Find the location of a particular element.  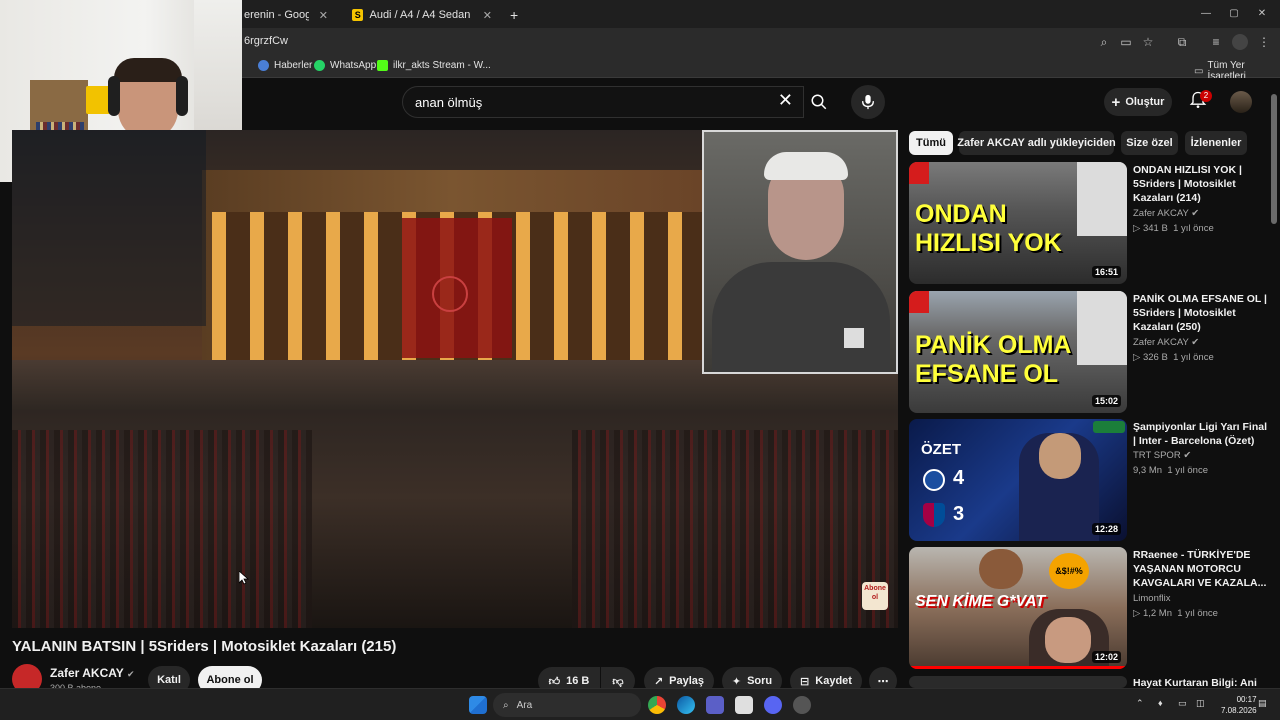

video-thumbnail: PANİK OLMA EFSANE OL 15:02 is located at coordinates (1018, 352).